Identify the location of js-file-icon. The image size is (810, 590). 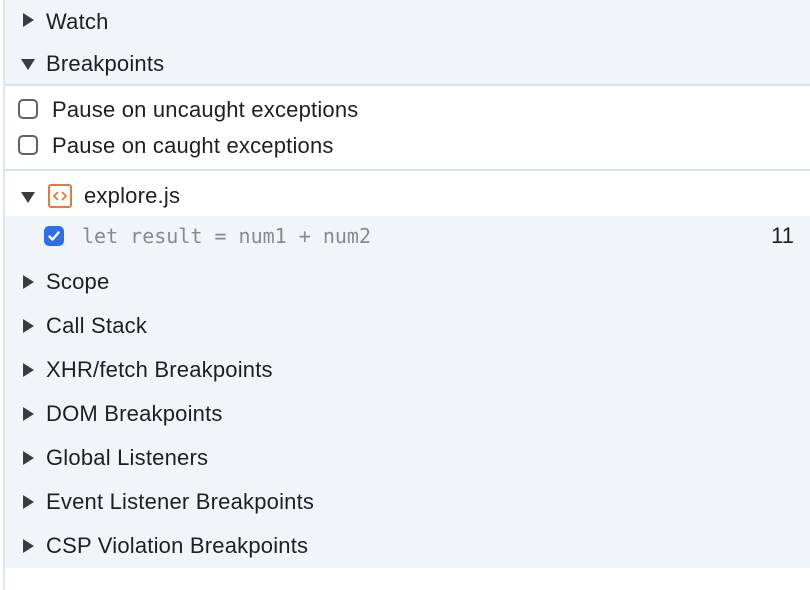
(60, 196).